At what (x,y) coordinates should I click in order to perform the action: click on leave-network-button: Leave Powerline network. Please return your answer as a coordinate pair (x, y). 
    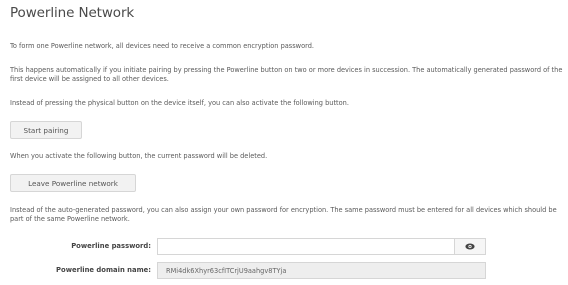
    Looking at the image, I should click on (73, 183).